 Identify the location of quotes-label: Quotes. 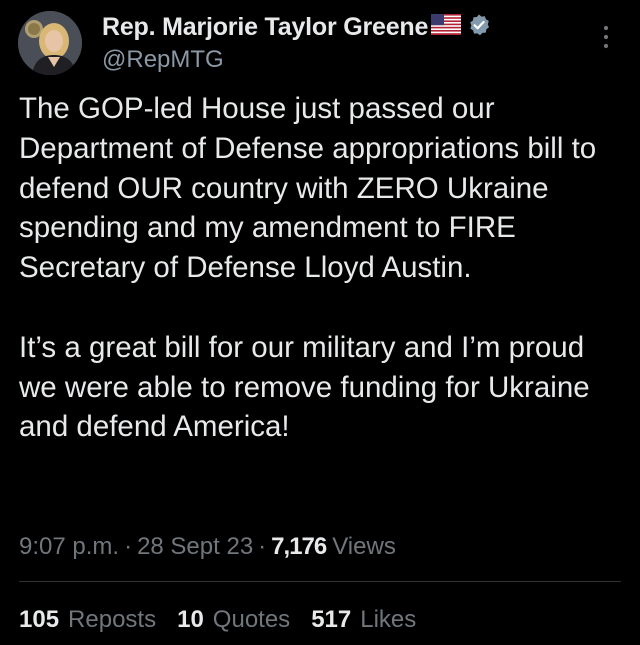
(251, 619).